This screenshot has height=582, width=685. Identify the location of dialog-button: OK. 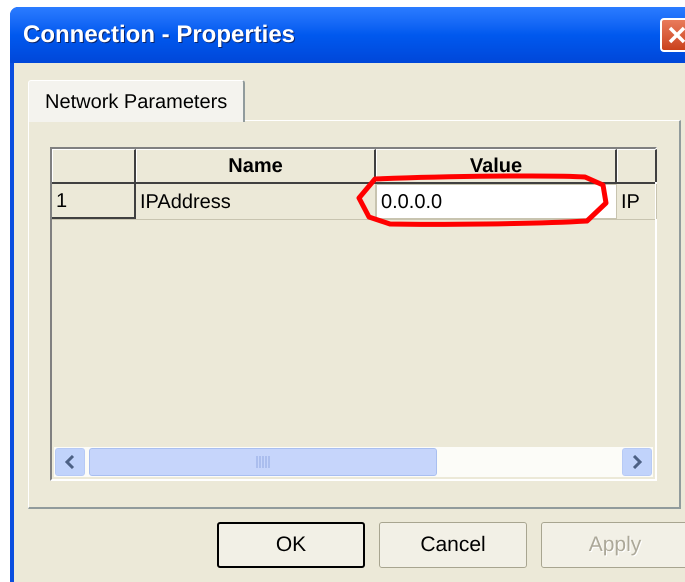
(291, 545).